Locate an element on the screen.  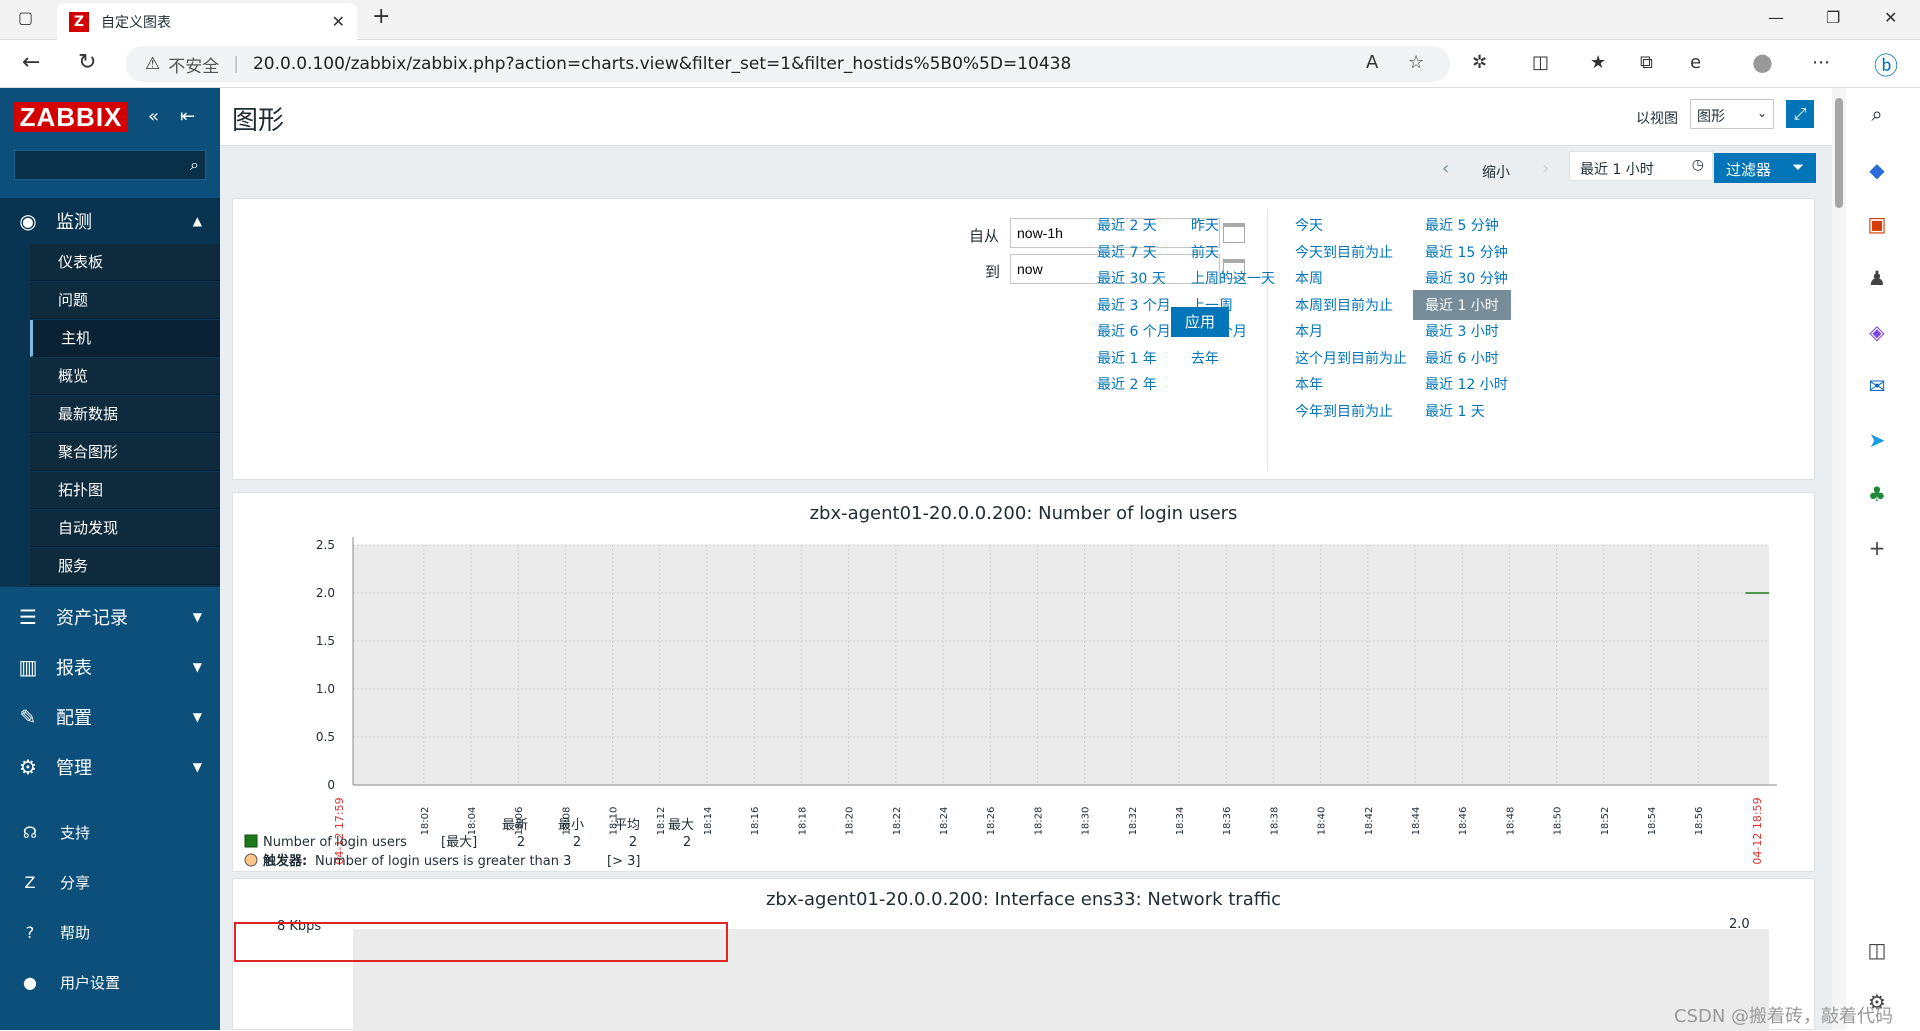
submenu-overview: 概览 is located at coordinates (125, 376).